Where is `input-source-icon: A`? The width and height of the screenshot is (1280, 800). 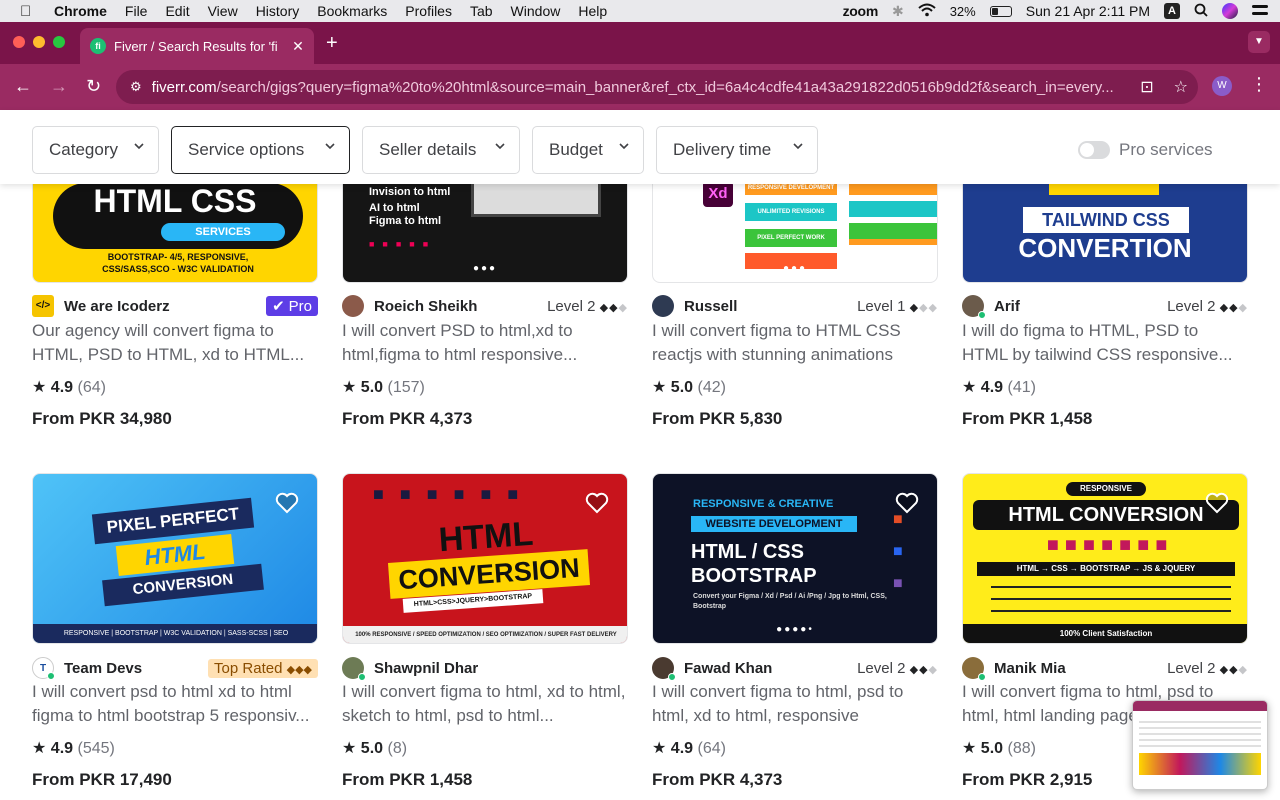
input-source-icon: A is located at coordinates (1172, 11).